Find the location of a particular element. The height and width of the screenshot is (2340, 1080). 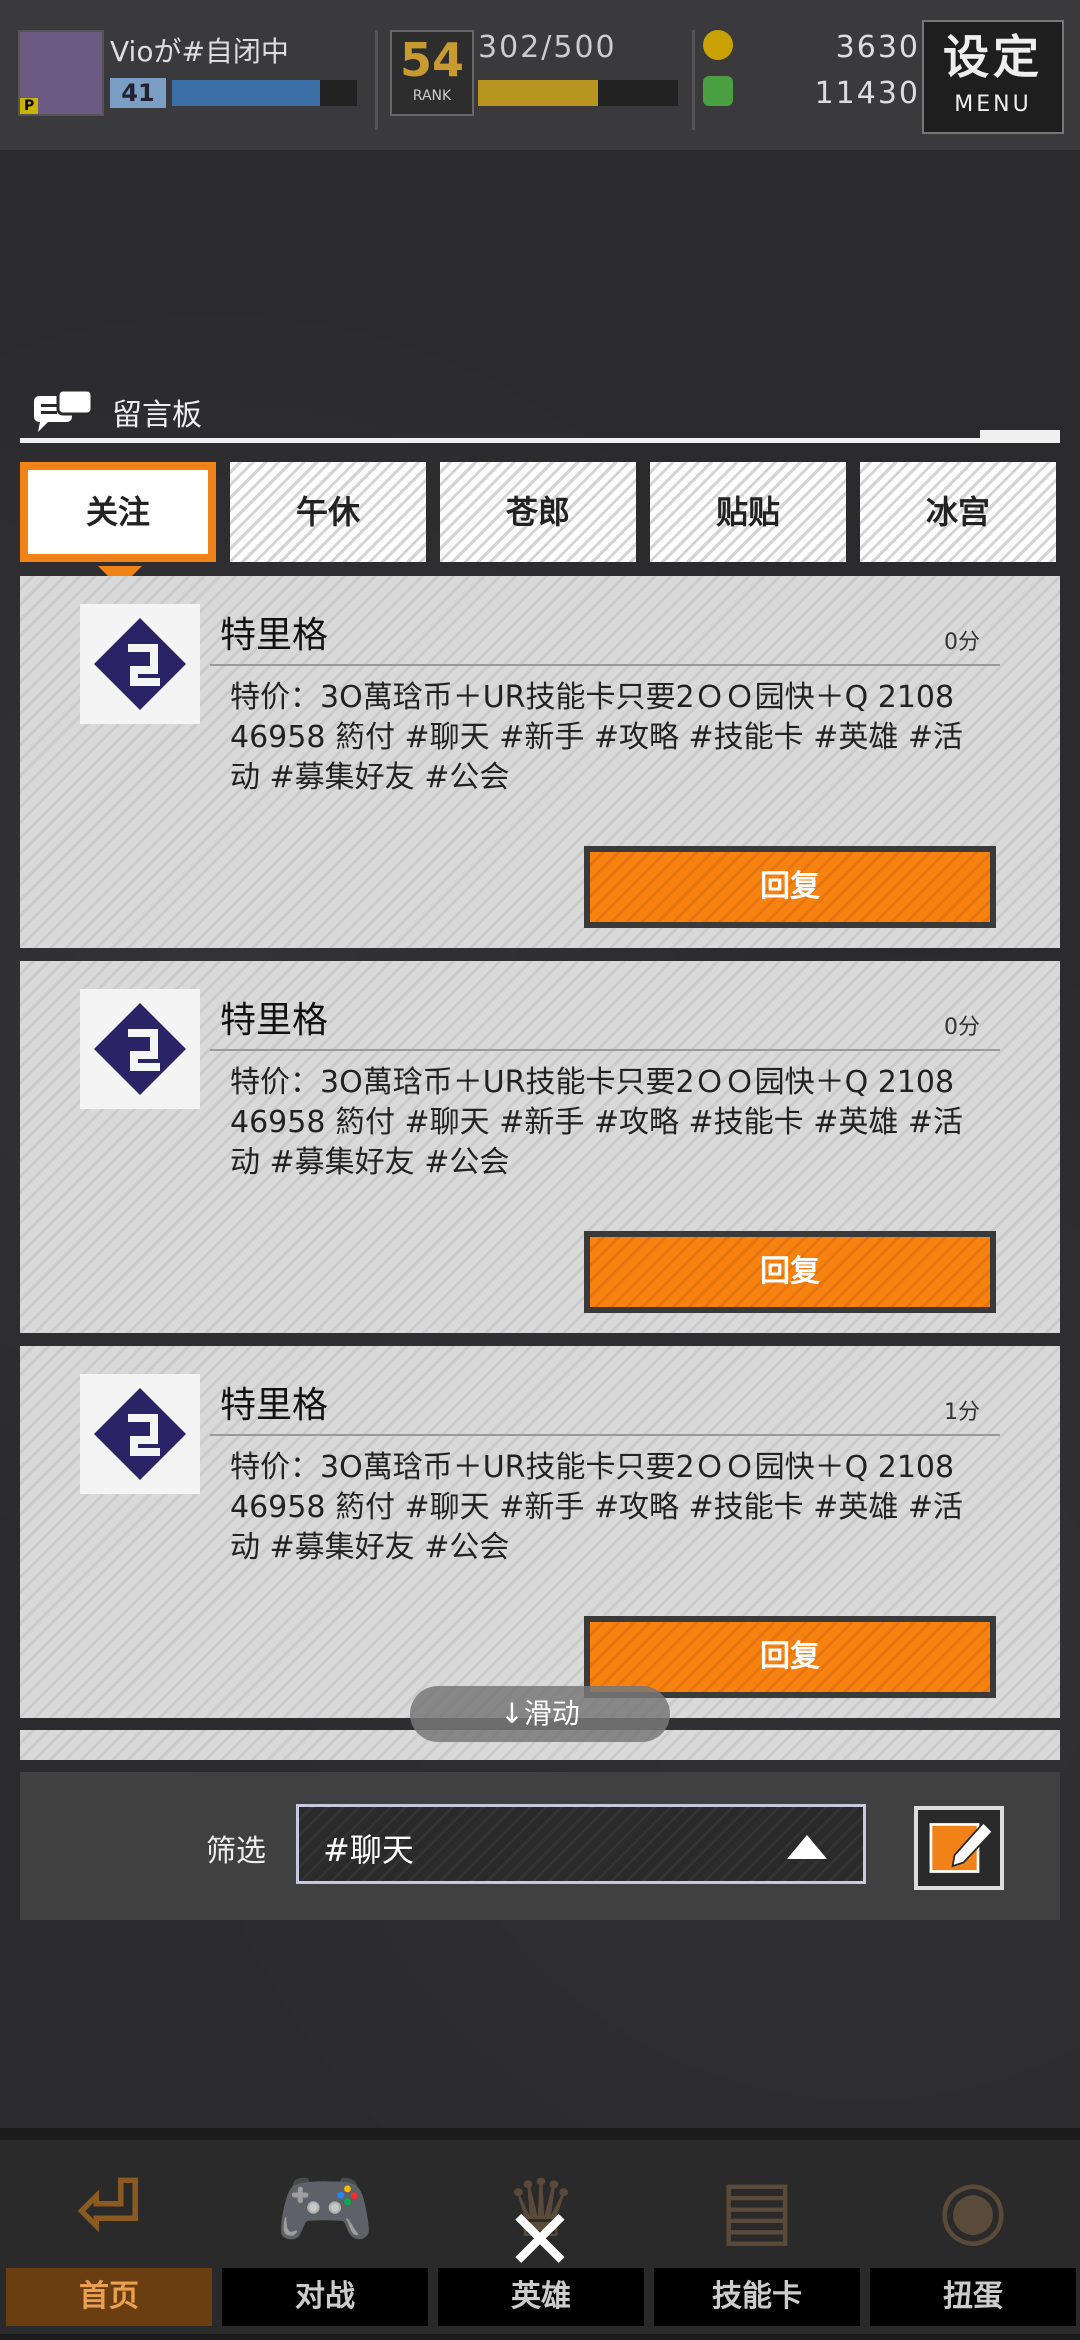

gacha-icon: ◉ is located at coordinates (973, 2208).